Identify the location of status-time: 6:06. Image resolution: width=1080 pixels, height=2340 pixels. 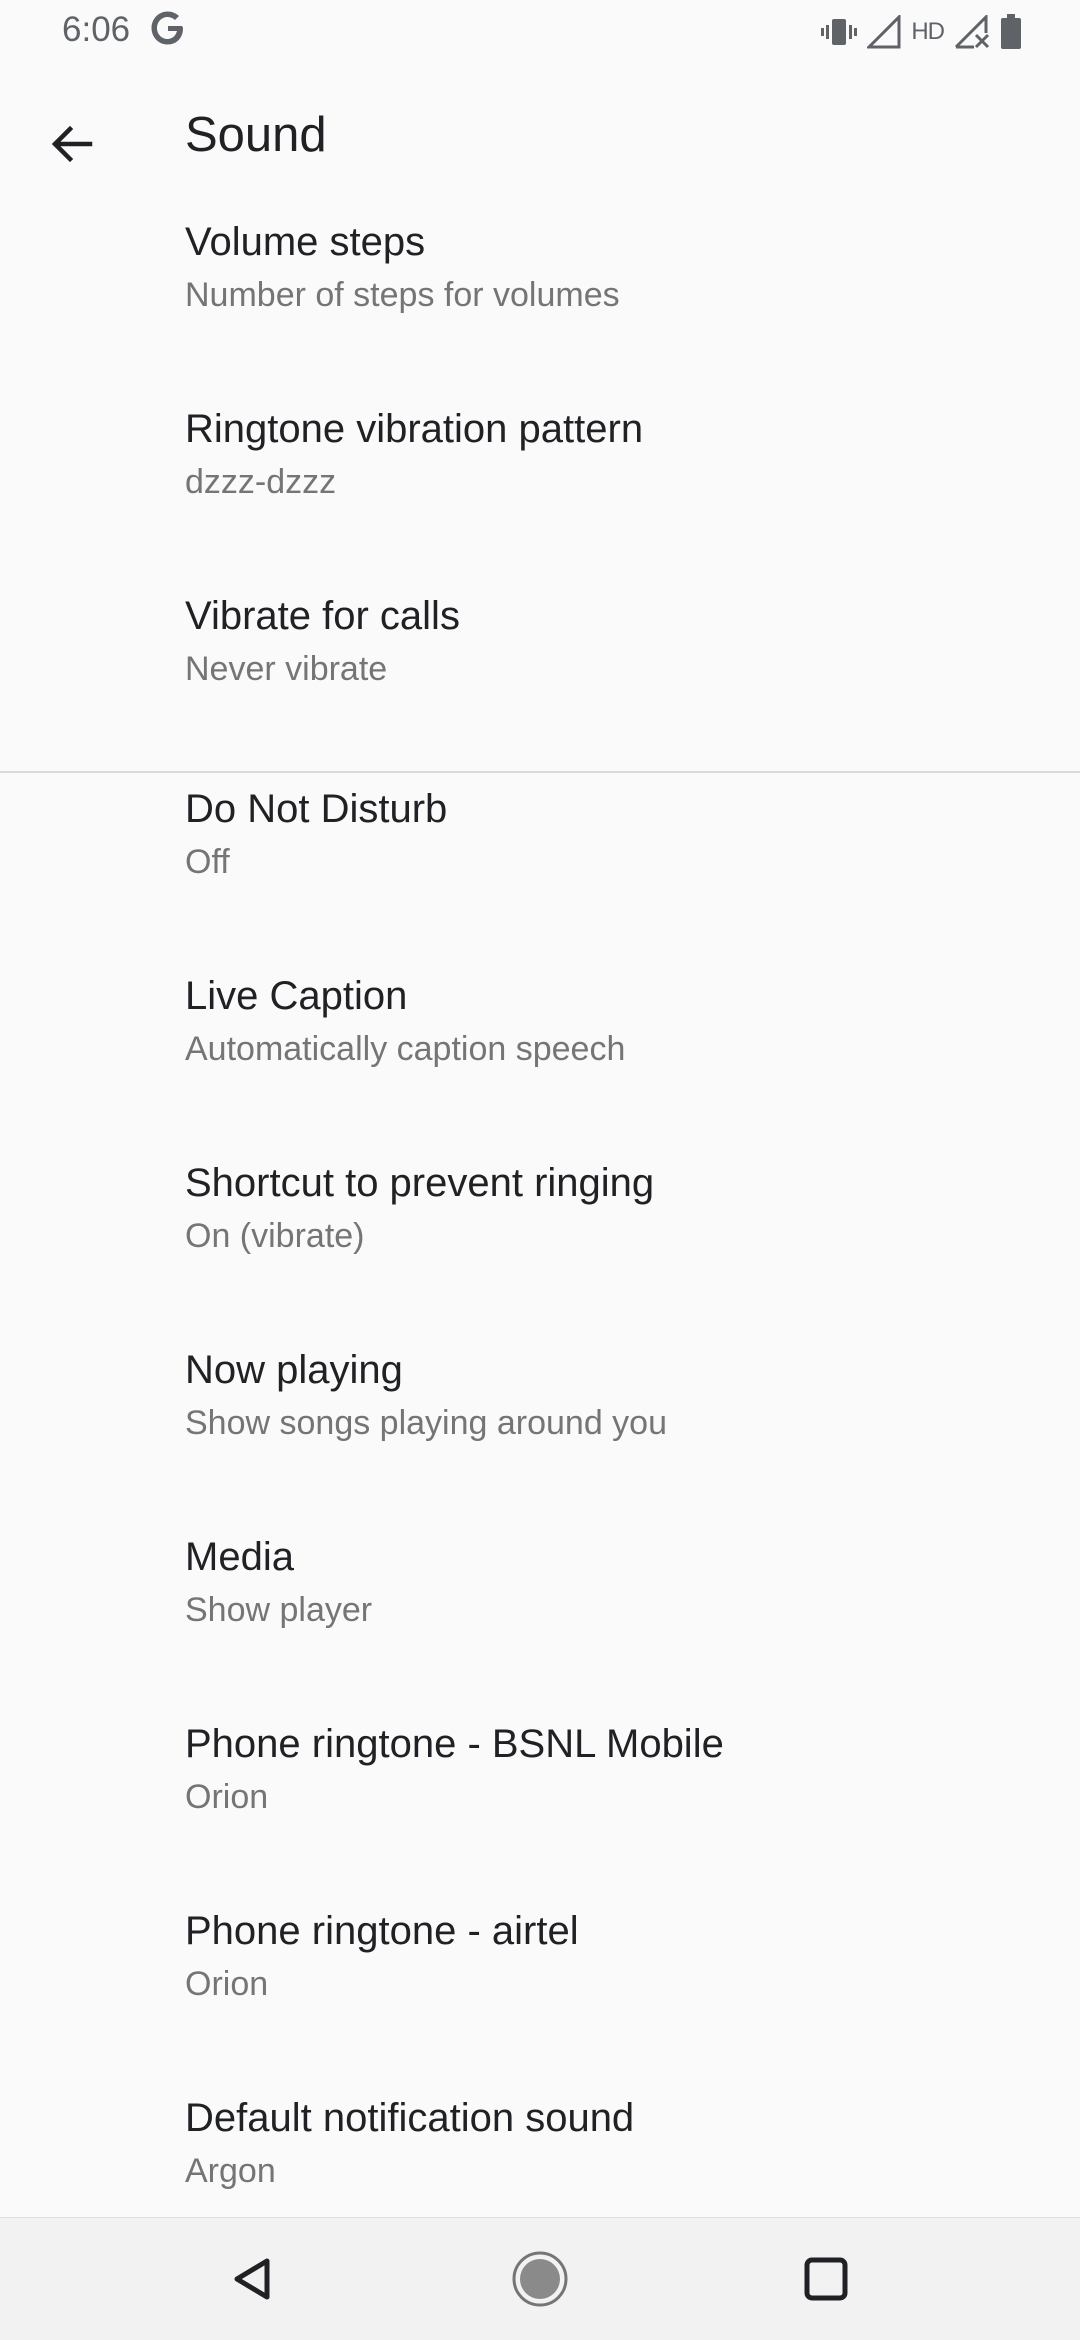
(96, 29).